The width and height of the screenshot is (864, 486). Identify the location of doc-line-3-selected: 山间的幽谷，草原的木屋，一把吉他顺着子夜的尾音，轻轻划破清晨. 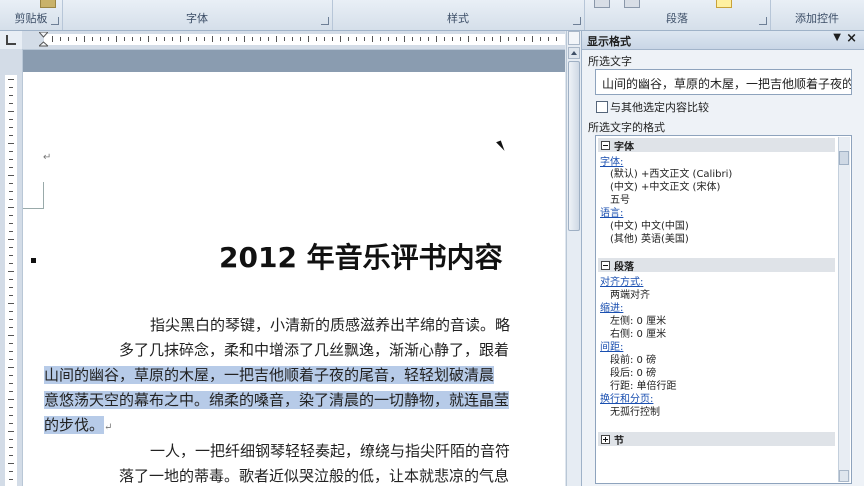
(269, 375).